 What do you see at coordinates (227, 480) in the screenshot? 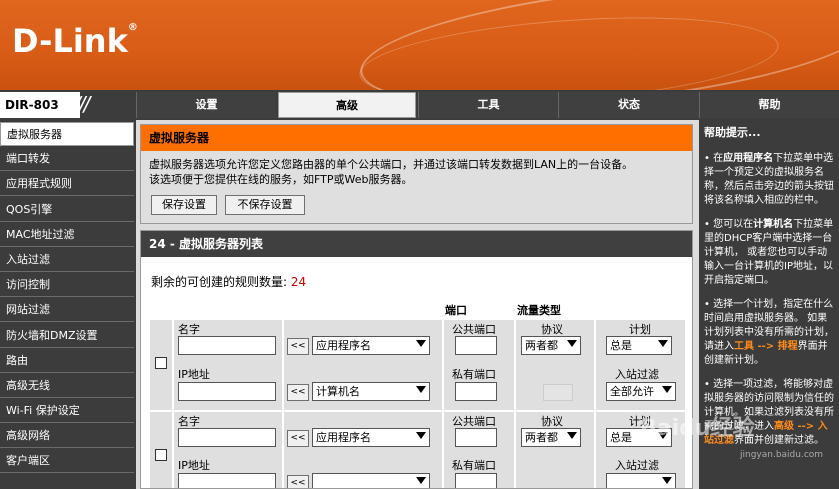
I see `row-2-ip-input` at bounding box center [227, 480].